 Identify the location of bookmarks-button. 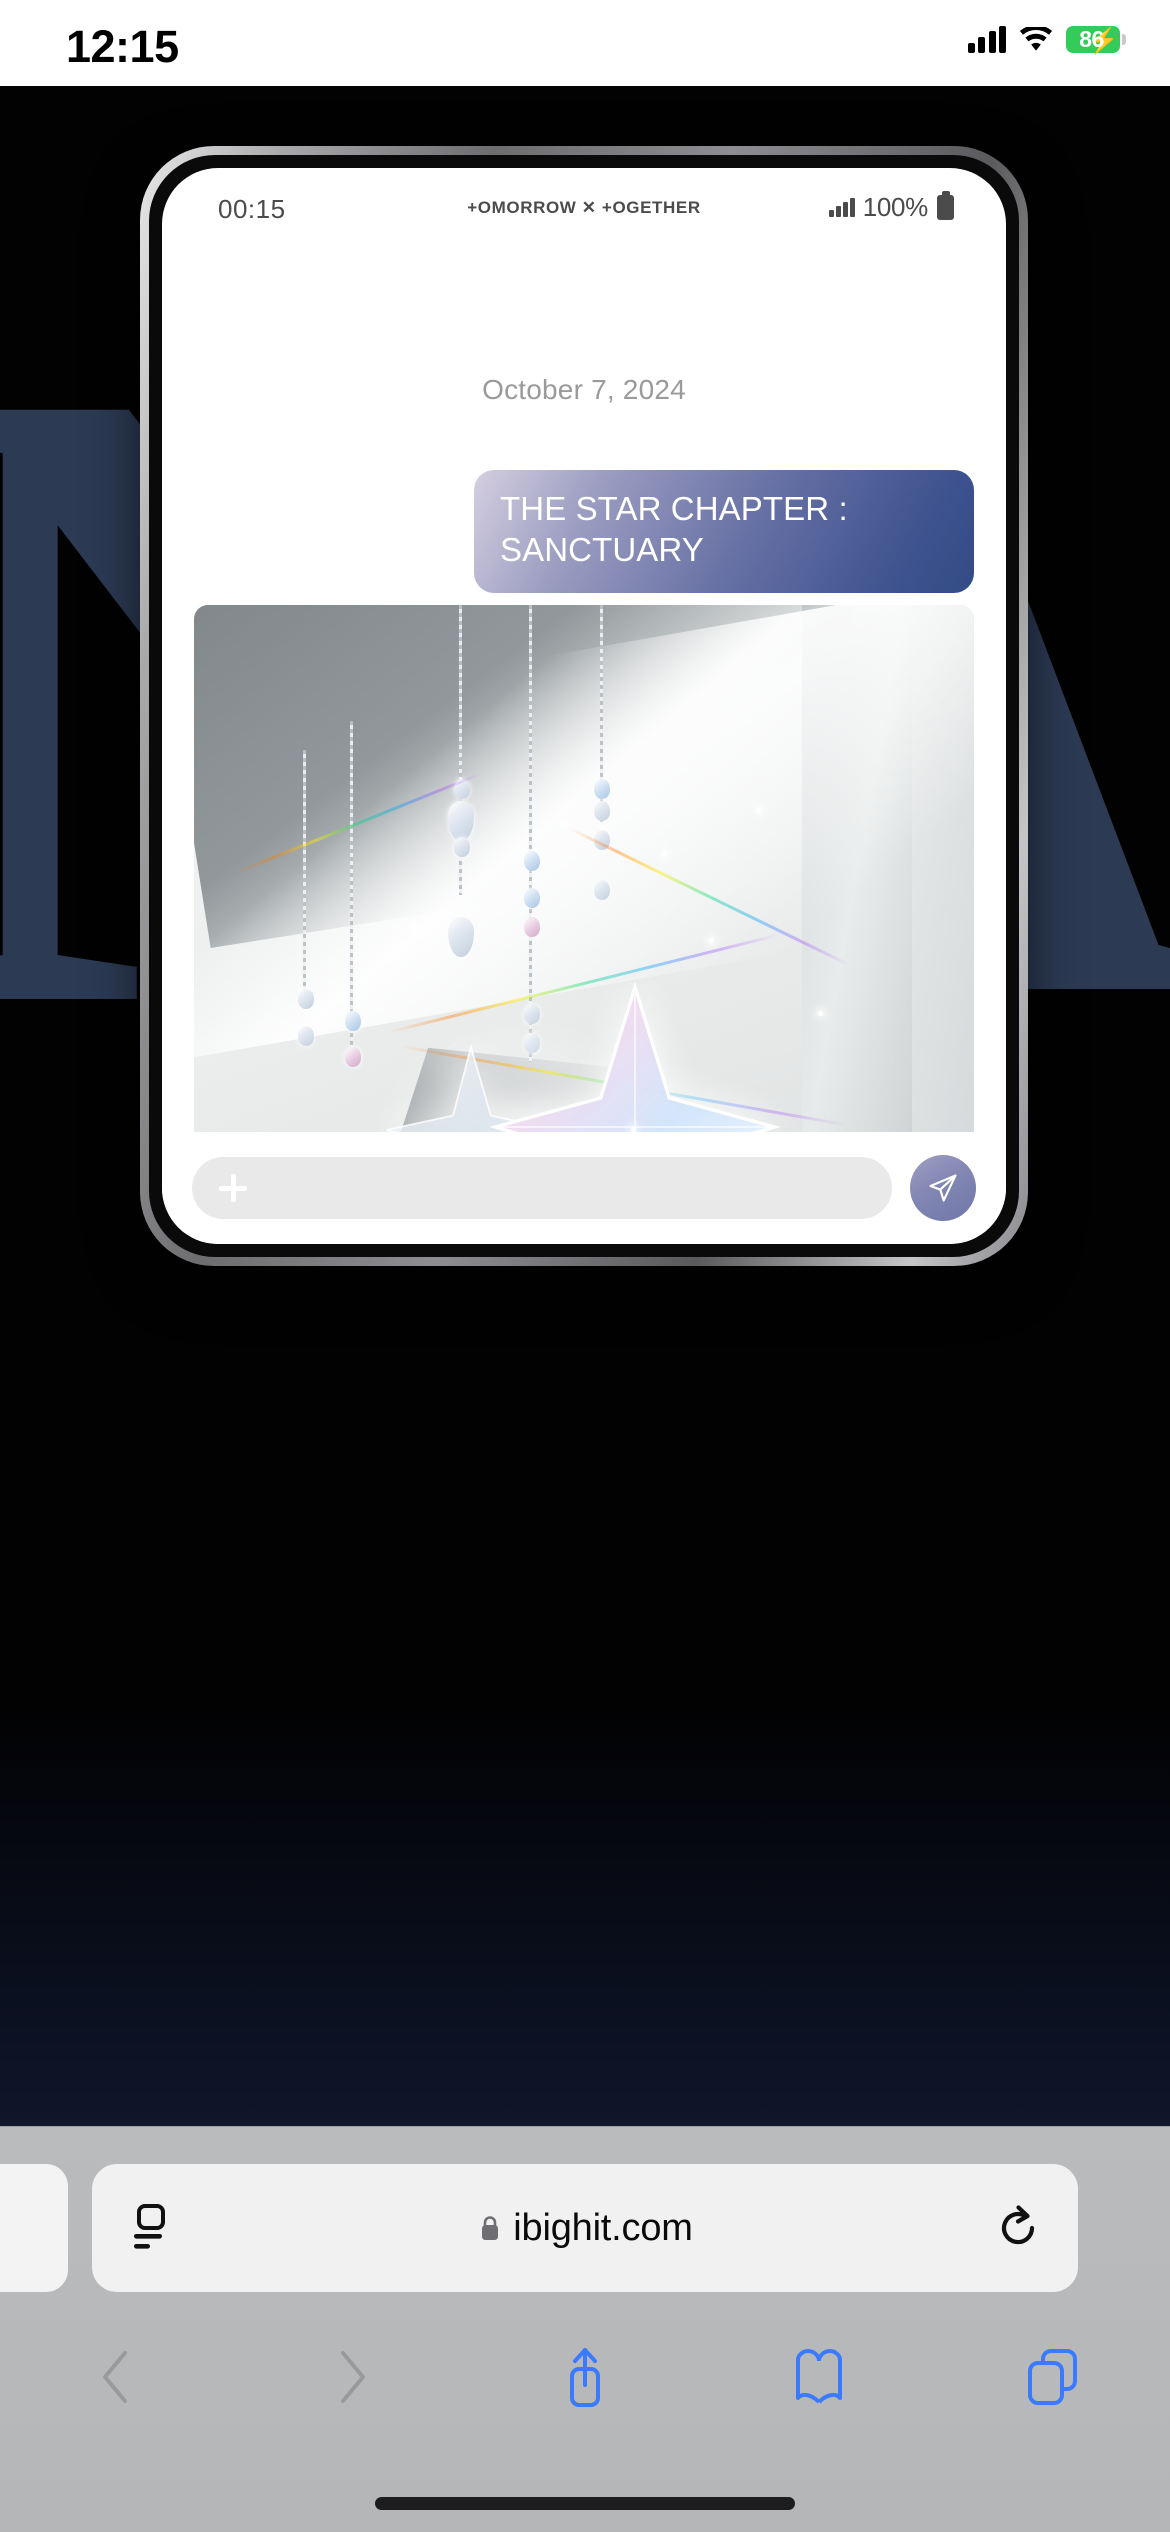
(819, 2377).